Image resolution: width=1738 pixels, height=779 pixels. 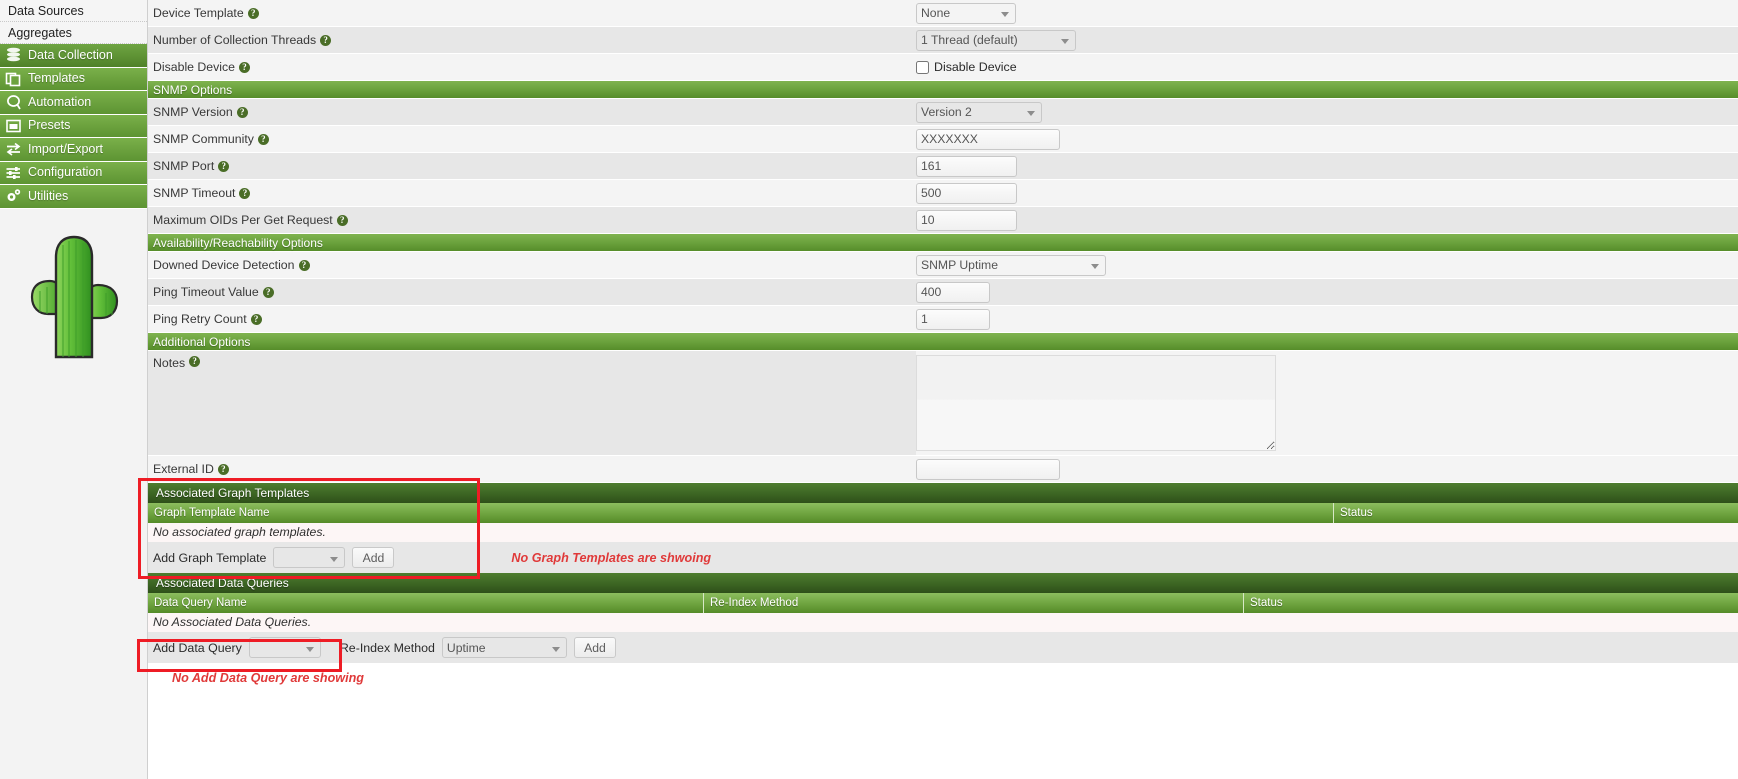 I want to click on section-header-availability: Availability/Reachability Options, so click(x=943, y=243).